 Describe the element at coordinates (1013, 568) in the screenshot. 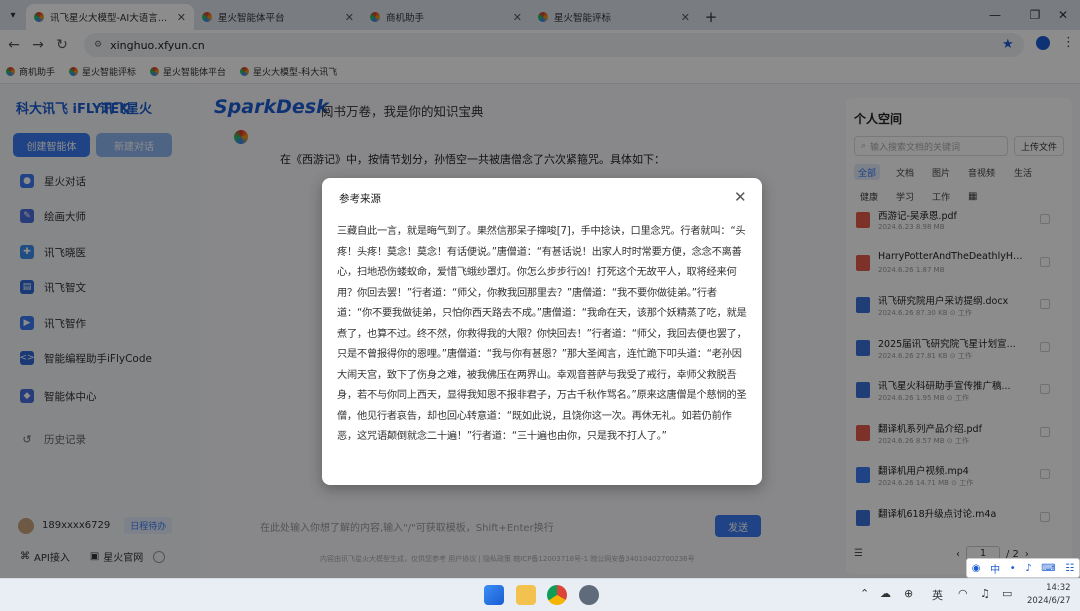

I see `ime-punct-icon: •` at that location.